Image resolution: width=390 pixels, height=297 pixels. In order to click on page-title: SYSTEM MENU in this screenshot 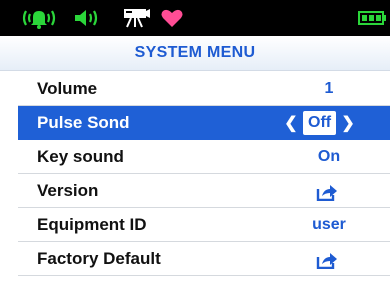, I will do `click(195, 53)`.